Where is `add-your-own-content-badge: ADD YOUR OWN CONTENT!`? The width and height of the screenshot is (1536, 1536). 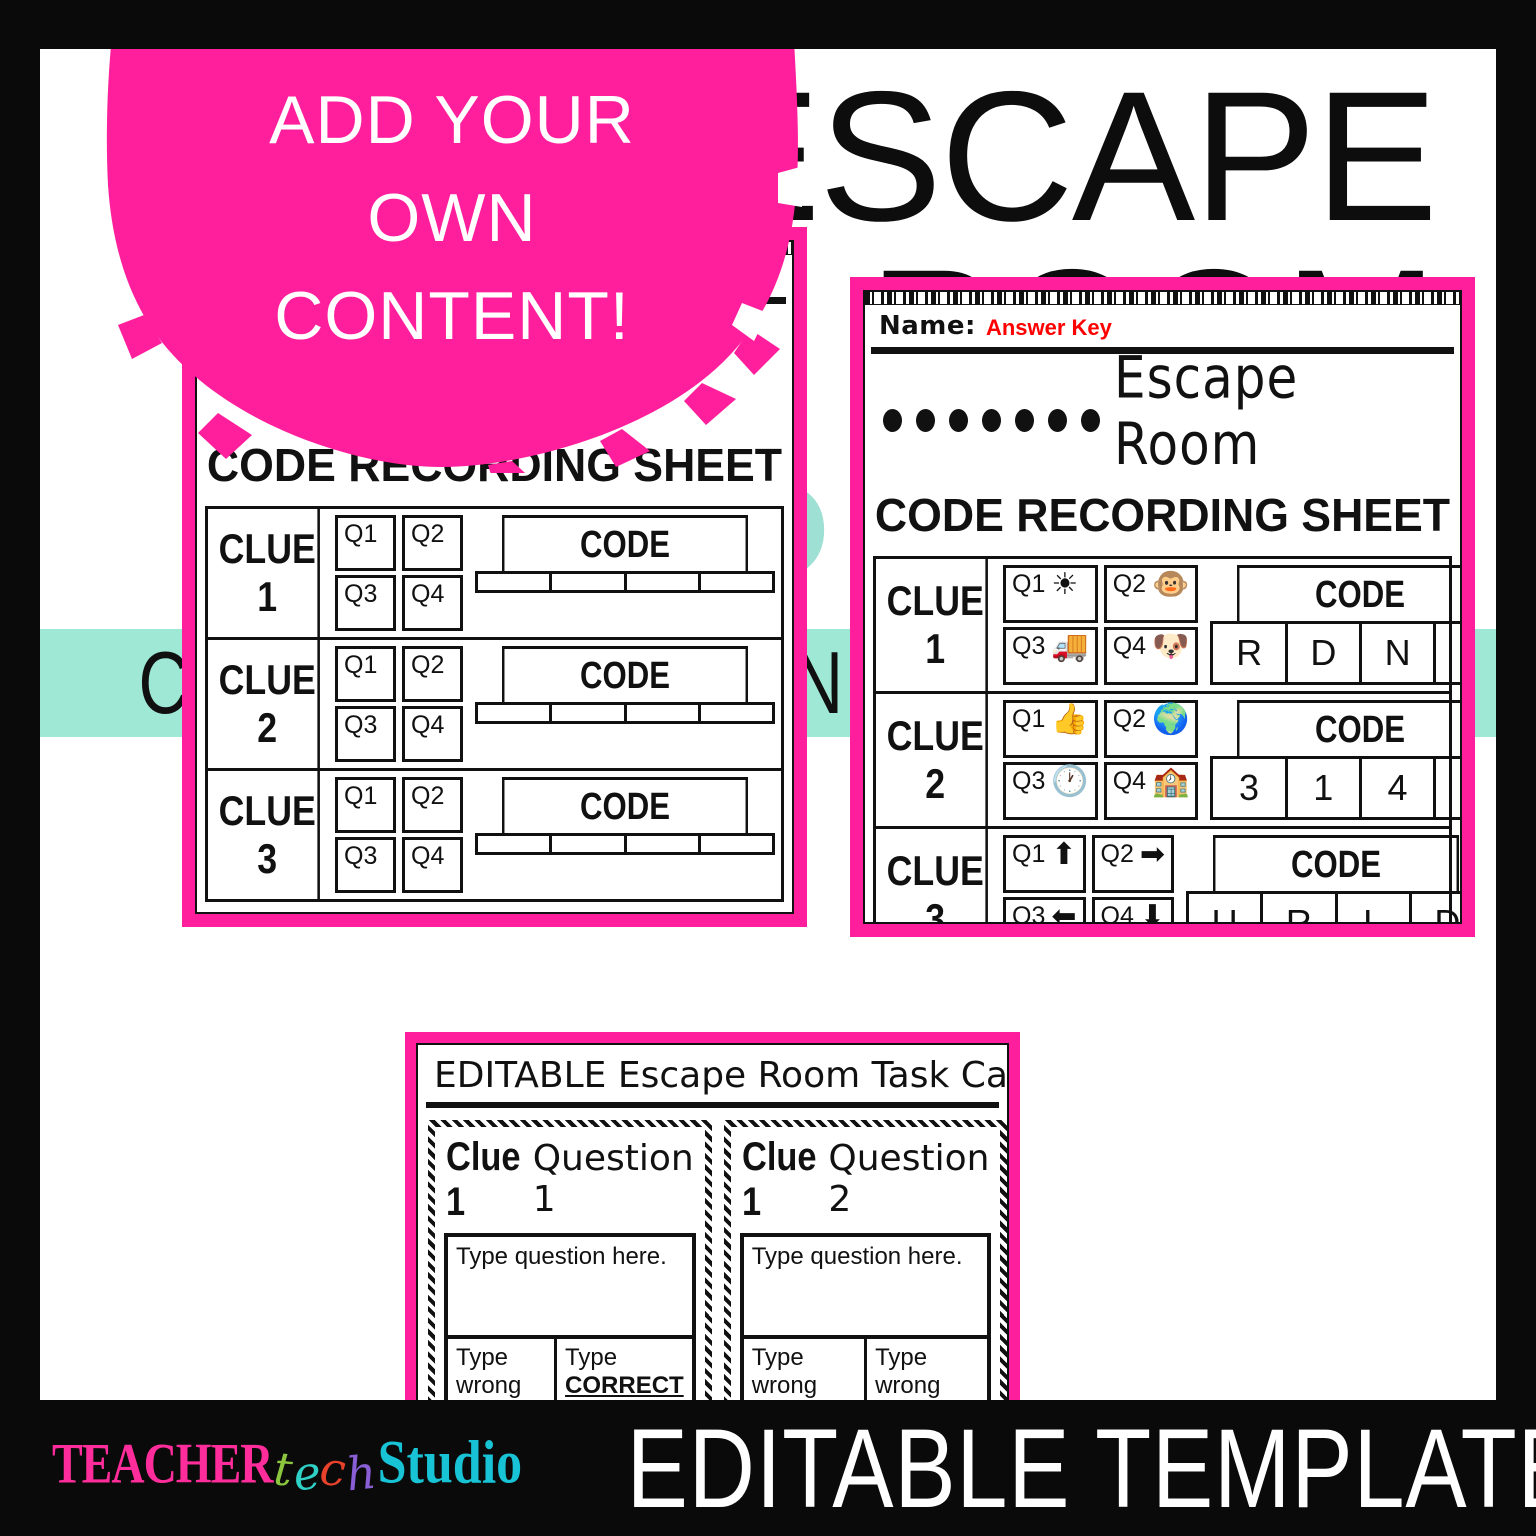
add-your-own-content-badge: ADD YOUR OWN CONTENT! is located at coordinates (452, 261).